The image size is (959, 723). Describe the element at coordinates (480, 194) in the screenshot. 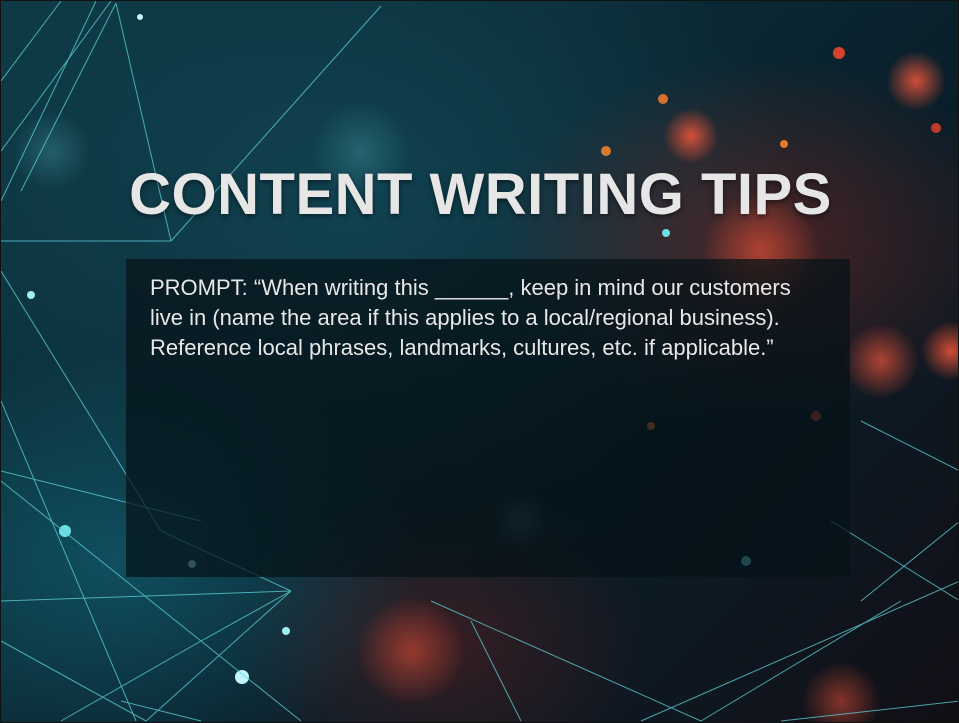

I see `slide-title: CONTENT WRITING TIPS` at that location.